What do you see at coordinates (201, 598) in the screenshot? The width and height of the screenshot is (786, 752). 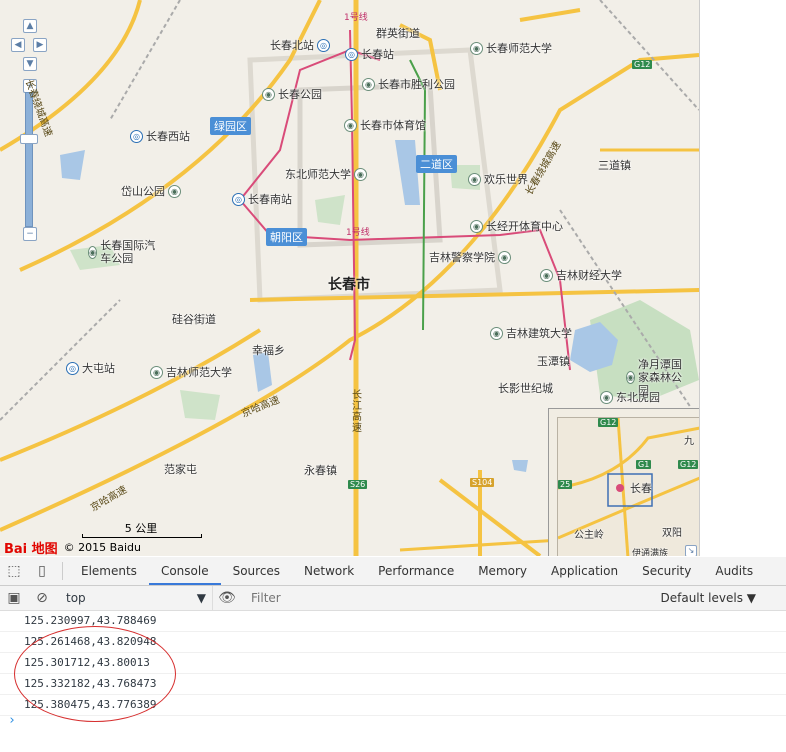 I see `dropdown-icon: ▼` at bounding box center [201, 598].